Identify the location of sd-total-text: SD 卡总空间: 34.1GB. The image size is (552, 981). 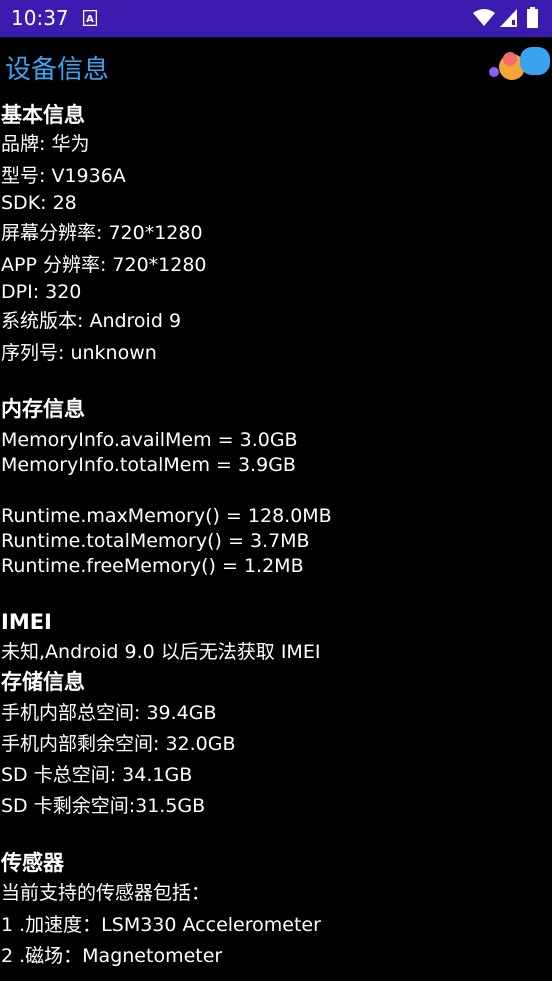
(97, 775).